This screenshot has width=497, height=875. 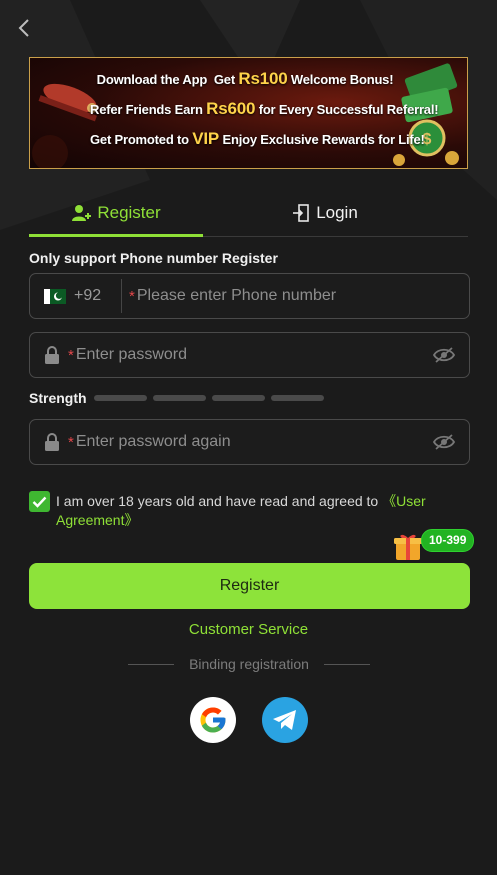 I want to click on agree-checkbox, so click(x=39, y=501).